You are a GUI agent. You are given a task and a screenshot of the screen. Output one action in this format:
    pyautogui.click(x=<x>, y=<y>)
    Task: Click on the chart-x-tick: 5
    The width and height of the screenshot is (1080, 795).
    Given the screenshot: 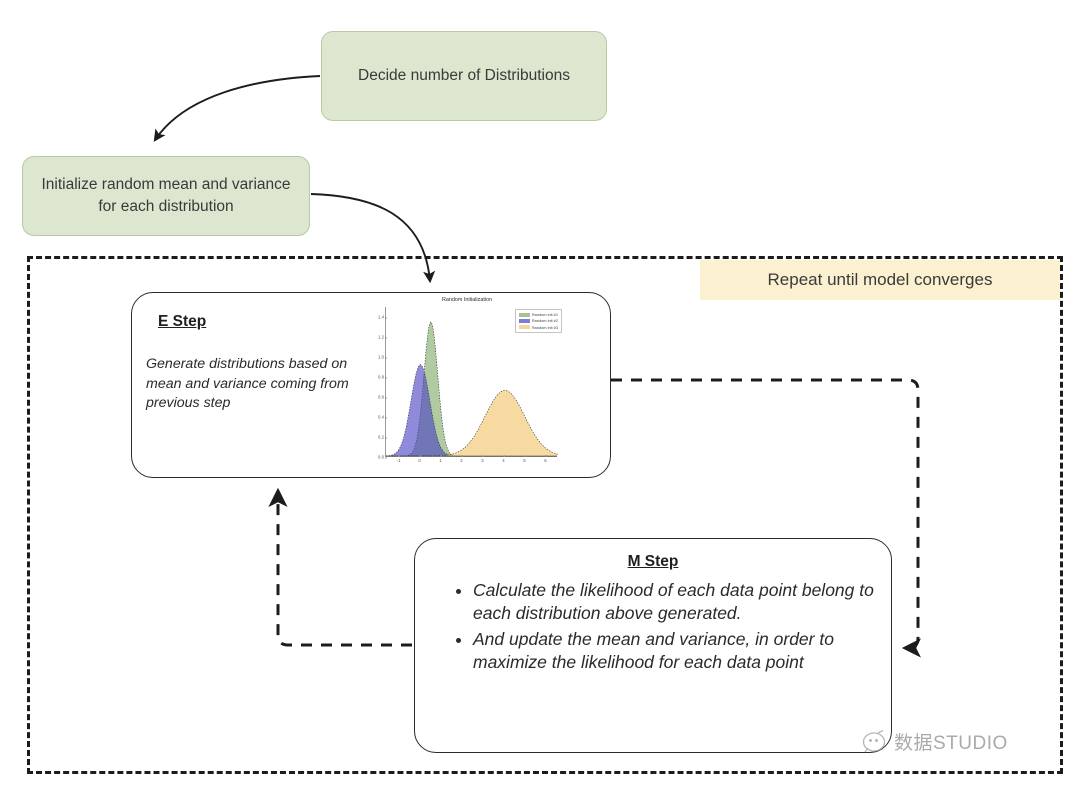 What is the action you would take?
    pyautogui.click(x=524, y=459)
    